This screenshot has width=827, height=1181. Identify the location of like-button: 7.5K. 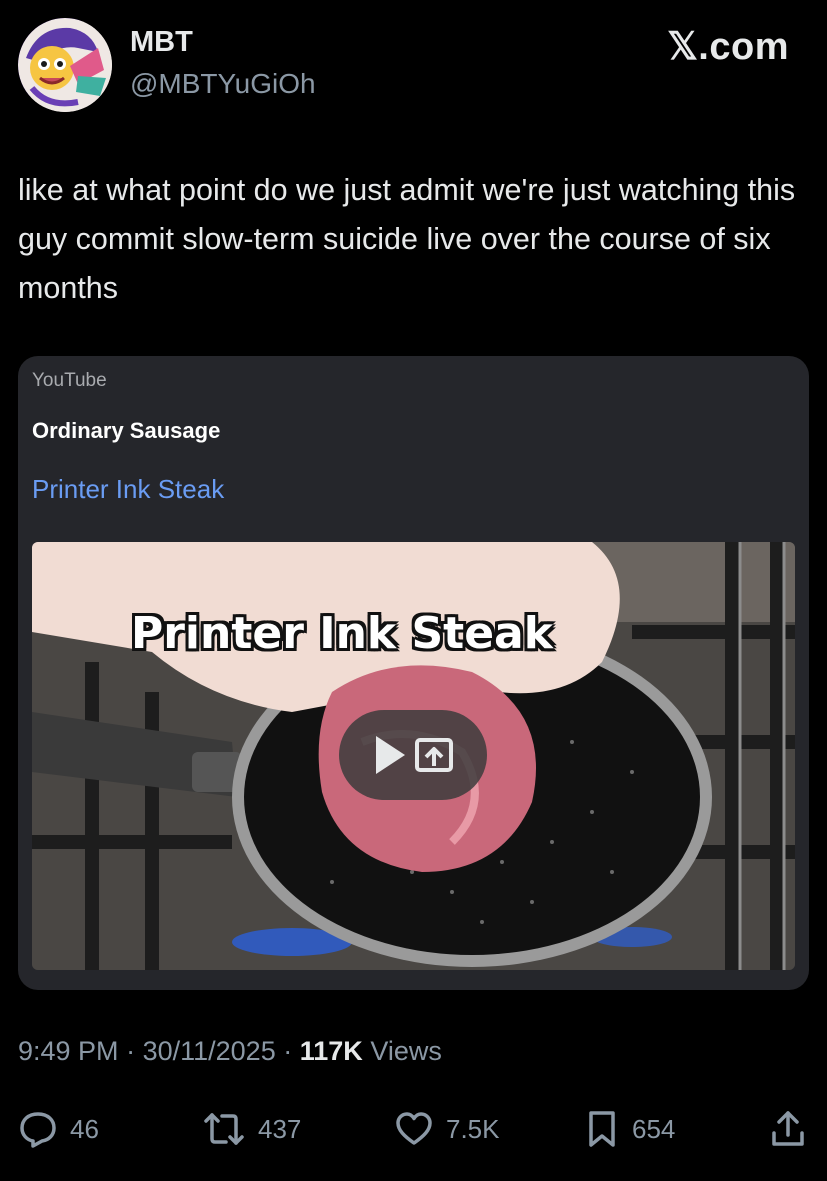
(447, 1129).